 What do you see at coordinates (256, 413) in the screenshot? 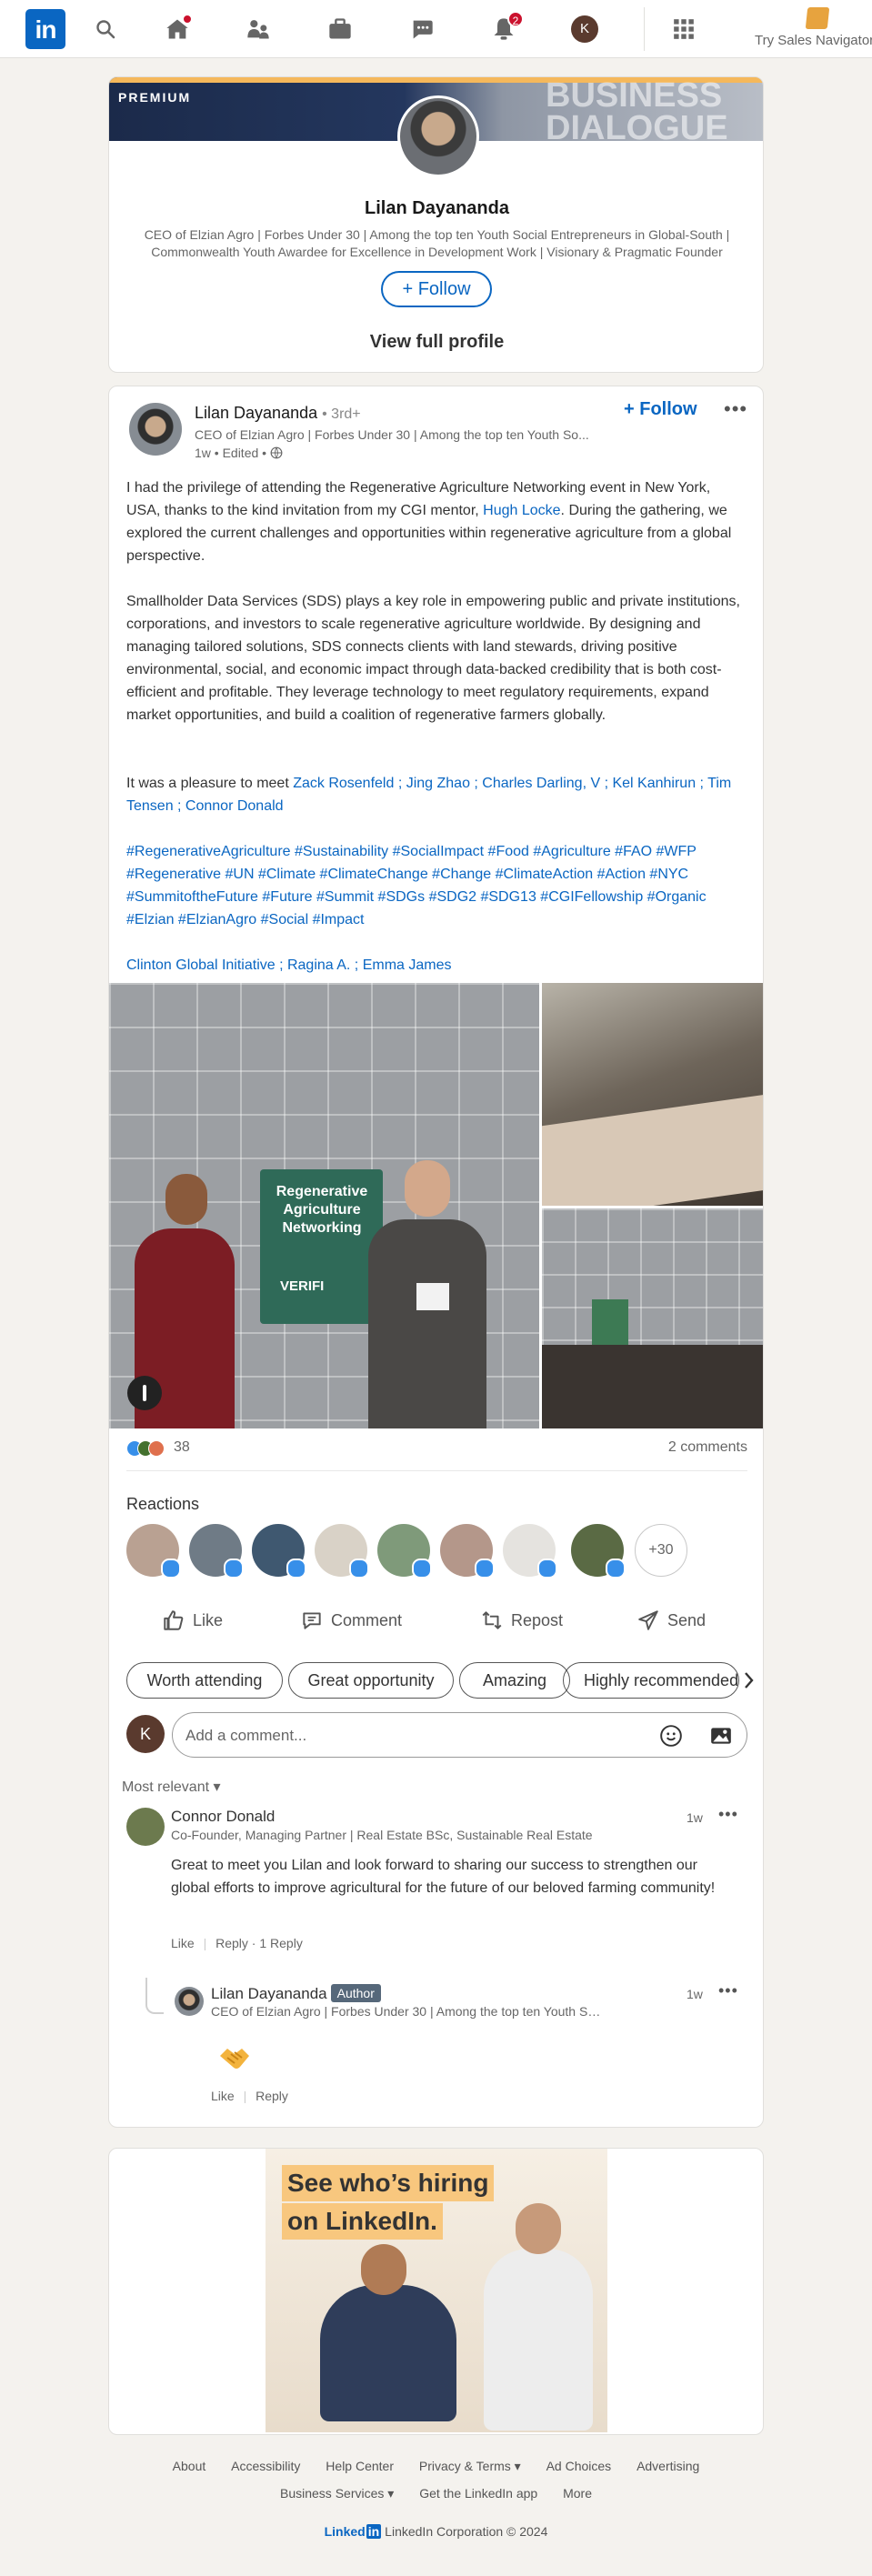
I see `post-author-name: Lilan Dayananda` at bounding box center [256, 413].